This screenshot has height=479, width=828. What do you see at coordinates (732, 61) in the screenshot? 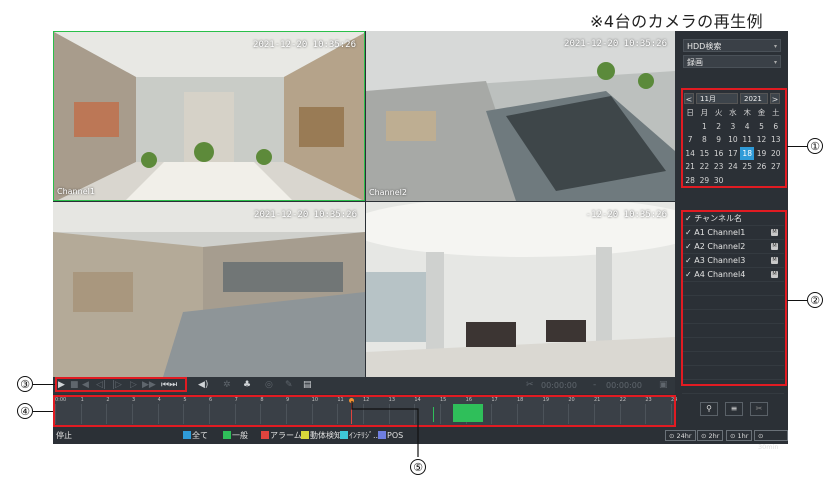
I see `record-type-select: 録画 ▾` at bounding box center [732, 61].